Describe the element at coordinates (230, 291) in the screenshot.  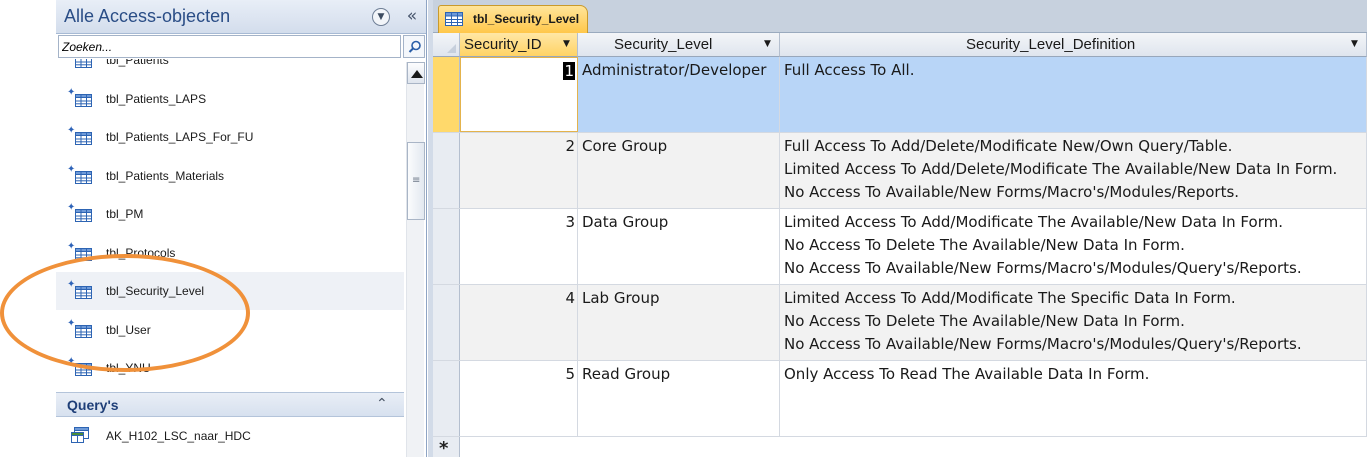
I see `nav-item-table: ✦ tbl_Security_Level` at that location.